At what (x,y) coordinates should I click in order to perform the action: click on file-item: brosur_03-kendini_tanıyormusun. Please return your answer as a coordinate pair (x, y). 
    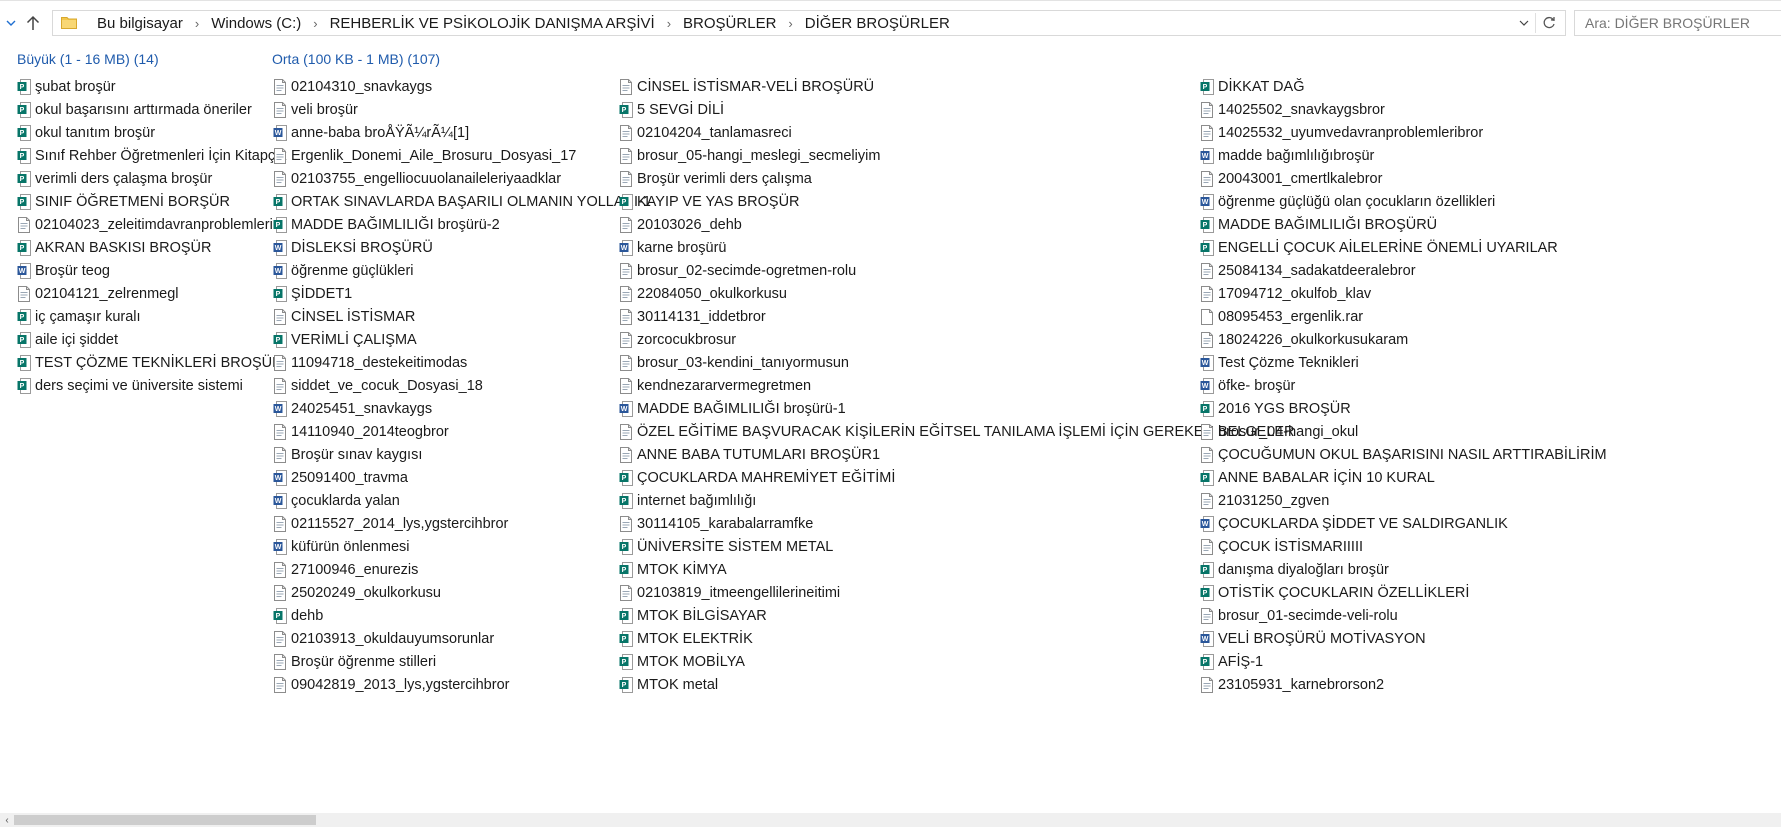
    Looking at the image, I should click on (957, 362).